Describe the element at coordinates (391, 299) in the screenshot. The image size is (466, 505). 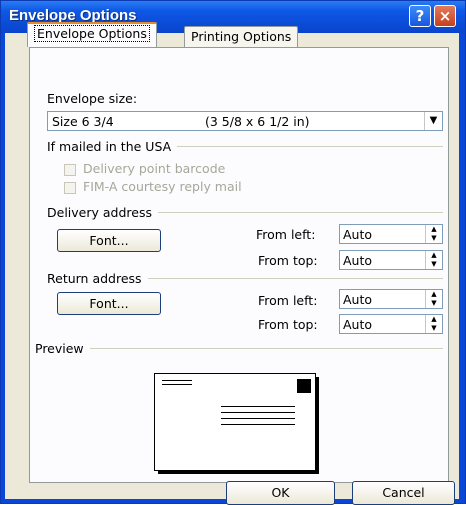
I see `return-from-left-spinner: Auto ▲ ▼` at that location.